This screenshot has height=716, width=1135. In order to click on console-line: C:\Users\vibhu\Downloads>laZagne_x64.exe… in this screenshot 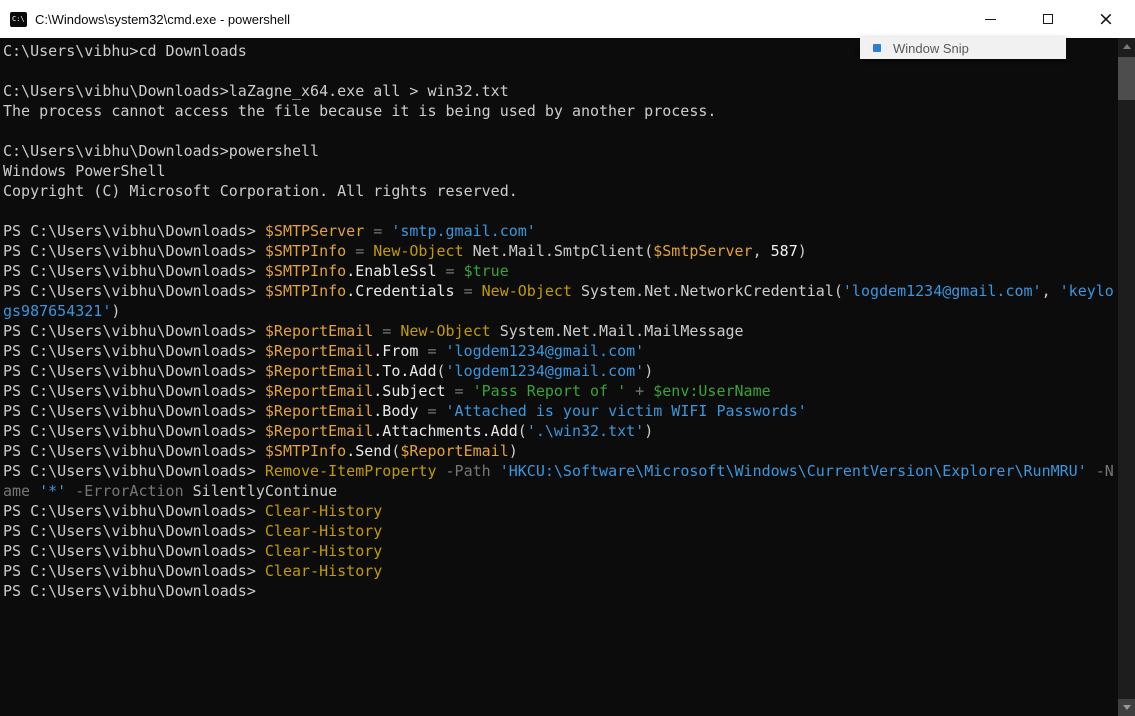, I will do `click(256, 91)`.